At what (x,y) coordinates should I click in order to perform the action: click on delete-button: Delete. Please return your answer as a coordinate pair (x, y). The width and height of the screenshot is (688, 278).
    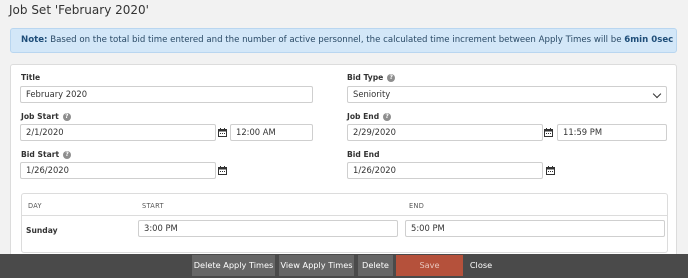
    Looking at the image, I should click on (375, 265).